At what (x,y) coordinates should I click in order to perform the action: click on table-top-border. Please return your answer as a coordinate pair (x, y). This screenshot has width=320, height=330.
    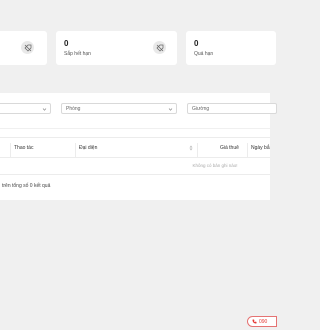
    Looking at the image, I should click on (135, 137).